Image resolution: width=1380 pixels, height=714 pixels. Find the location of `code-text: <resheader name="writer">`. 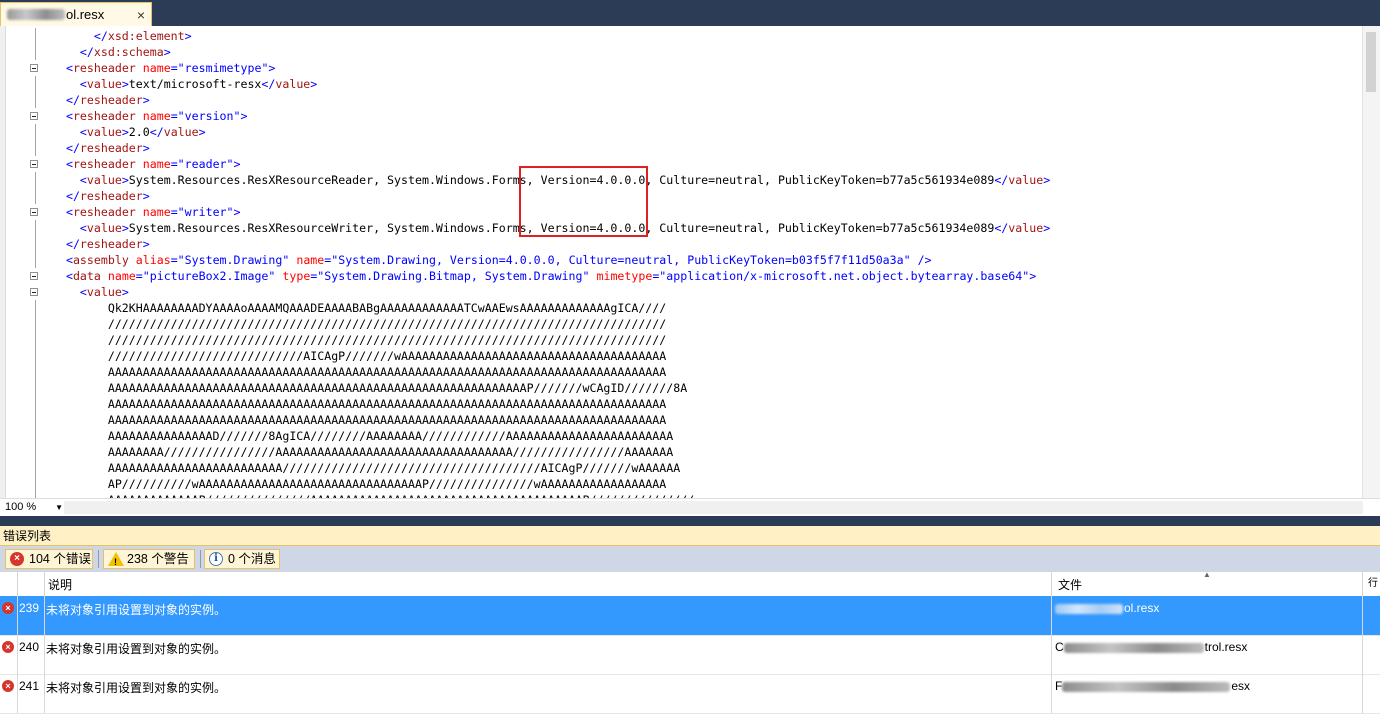

code-text: <resheader name="writer"> is located at coordinates (146, 212).